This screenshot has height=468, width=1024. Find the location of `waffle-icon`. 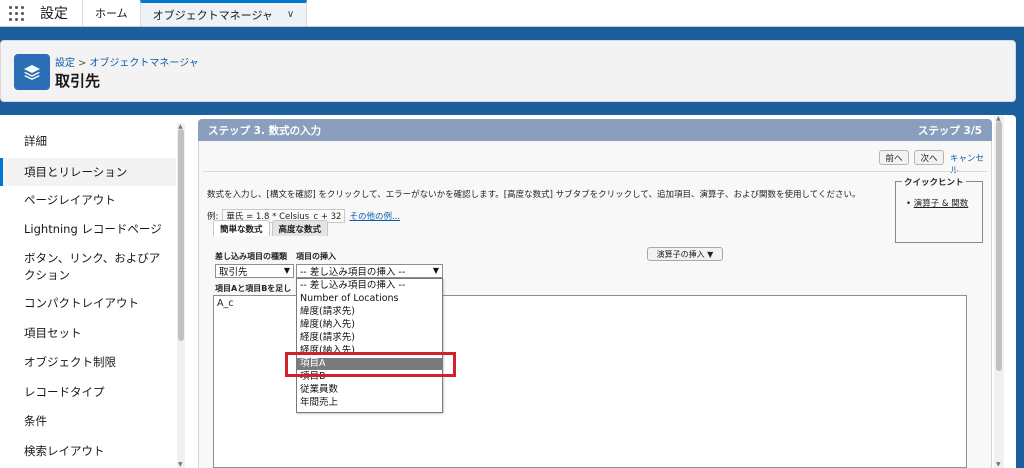

waffle-icon is located at coordinates (16, 13).